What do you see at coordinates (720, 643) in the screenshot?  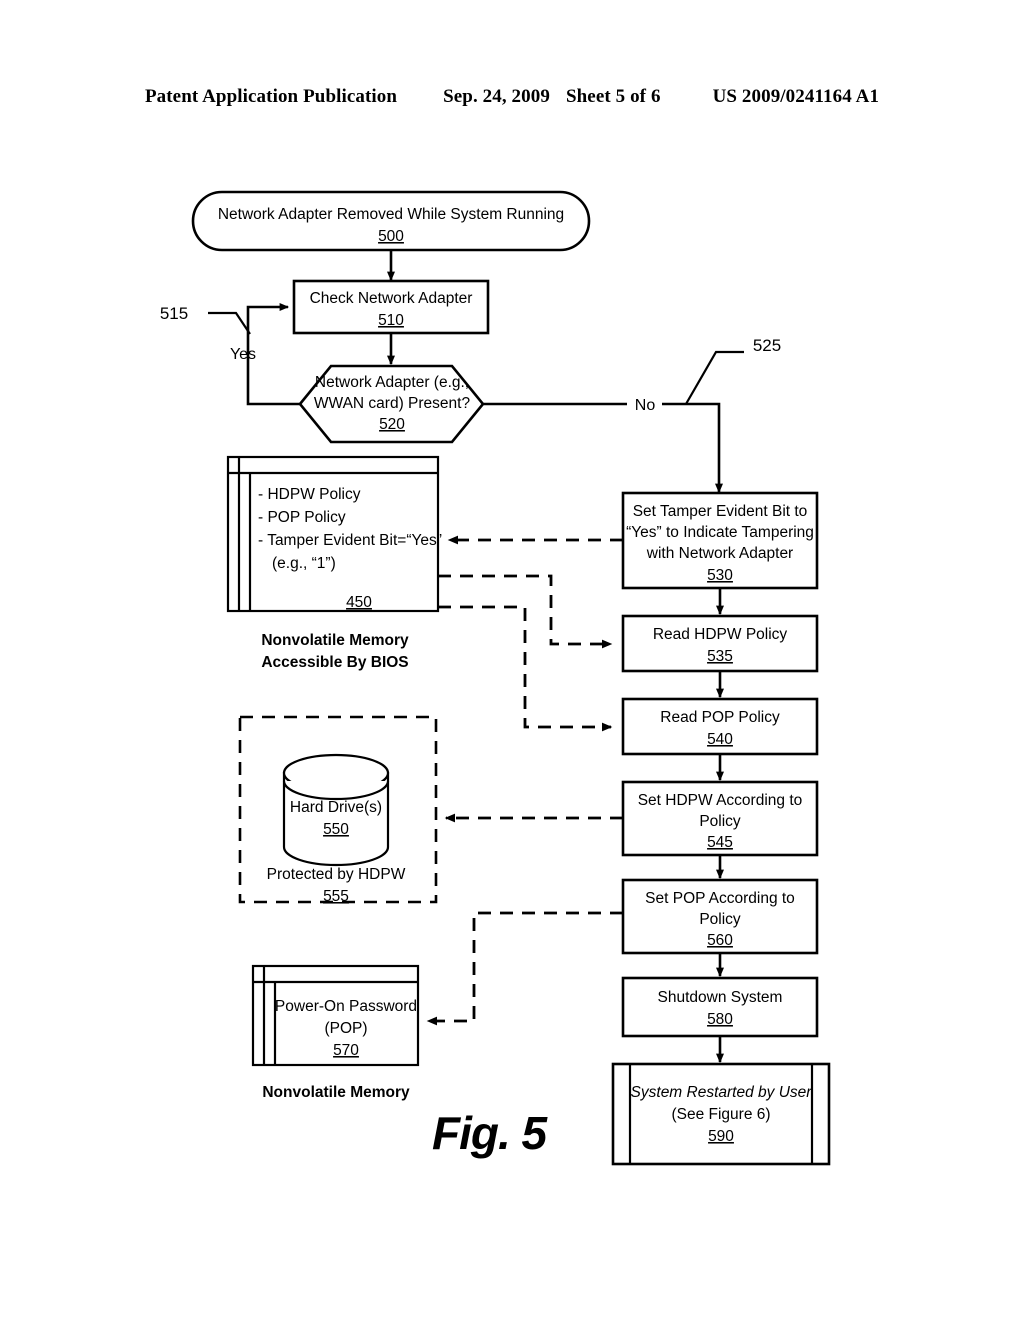 I see `node-read-hdpw-535: Read HDPW Policy 535` at bounding box center [720, 643].